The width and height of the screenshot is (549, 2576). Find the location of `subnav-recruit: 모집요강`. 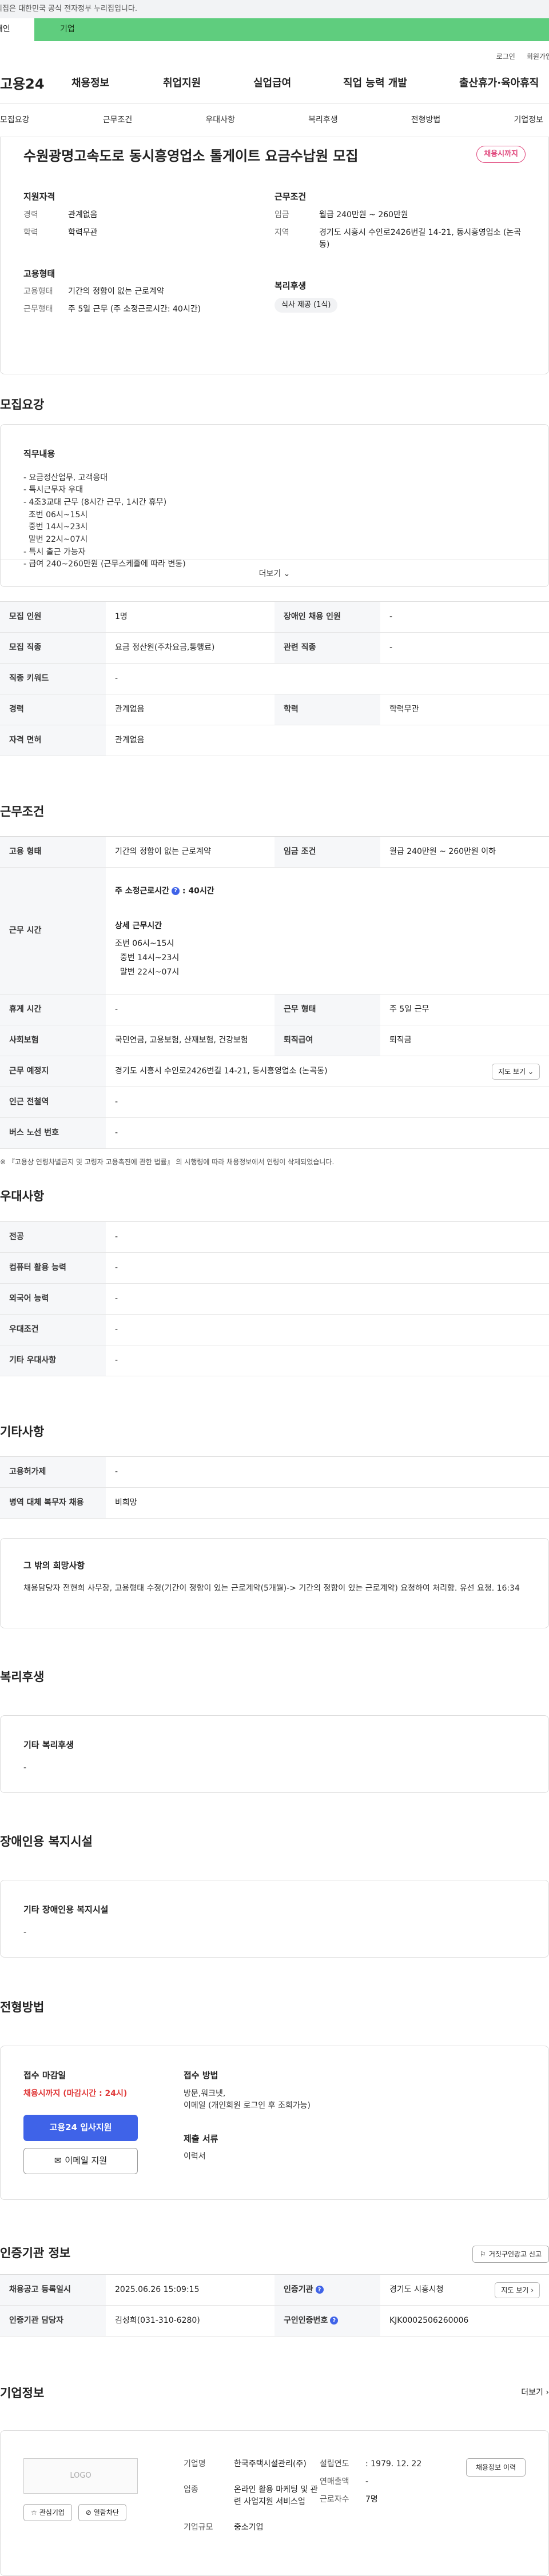

subnav-recruit: 모집요강 is located at coordinates (15, 120).